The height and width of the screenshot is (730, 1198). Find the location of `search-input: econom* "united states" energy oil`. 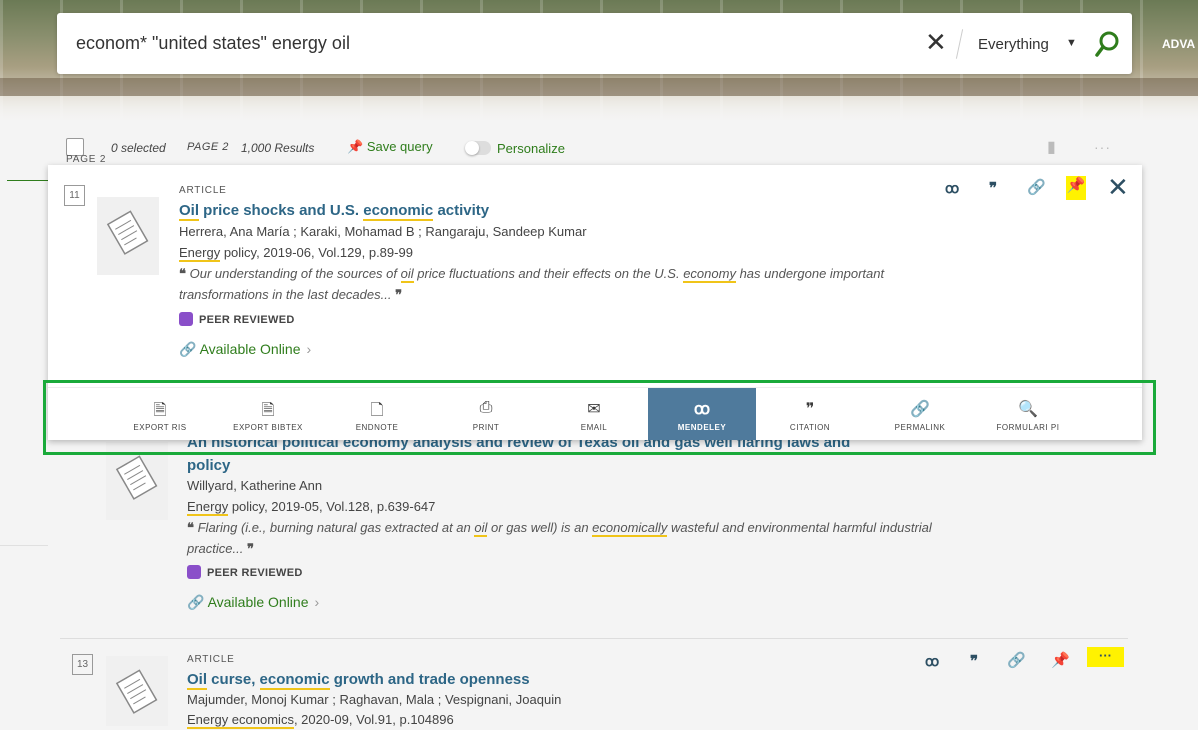

search-input: econom* "united states" energy oil is located at coordinates (213, 43).